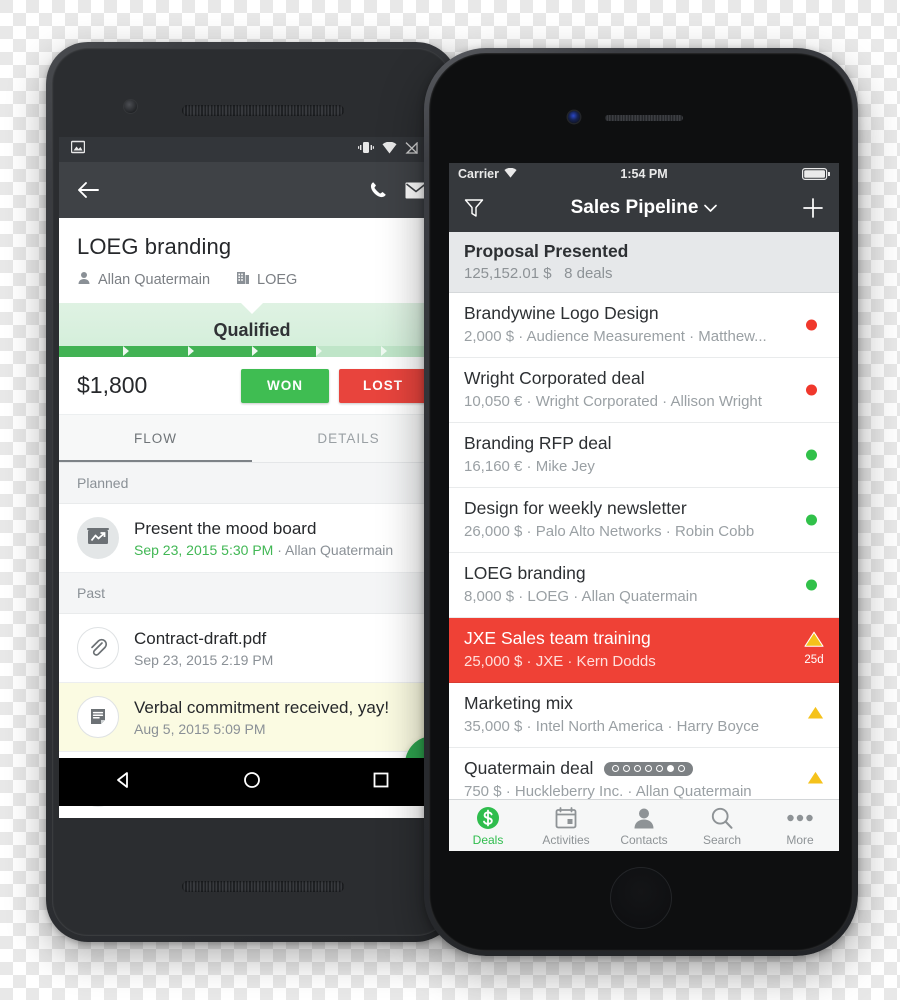 This screenshot has width=900, height=1000. I want to click on note-icon, so click(98, 717).